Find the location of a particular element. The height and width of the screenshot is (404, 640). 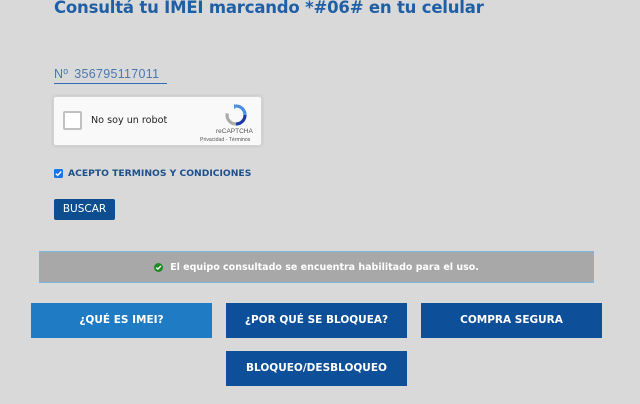

terms-checkbox is located at coordinates (58, 173).